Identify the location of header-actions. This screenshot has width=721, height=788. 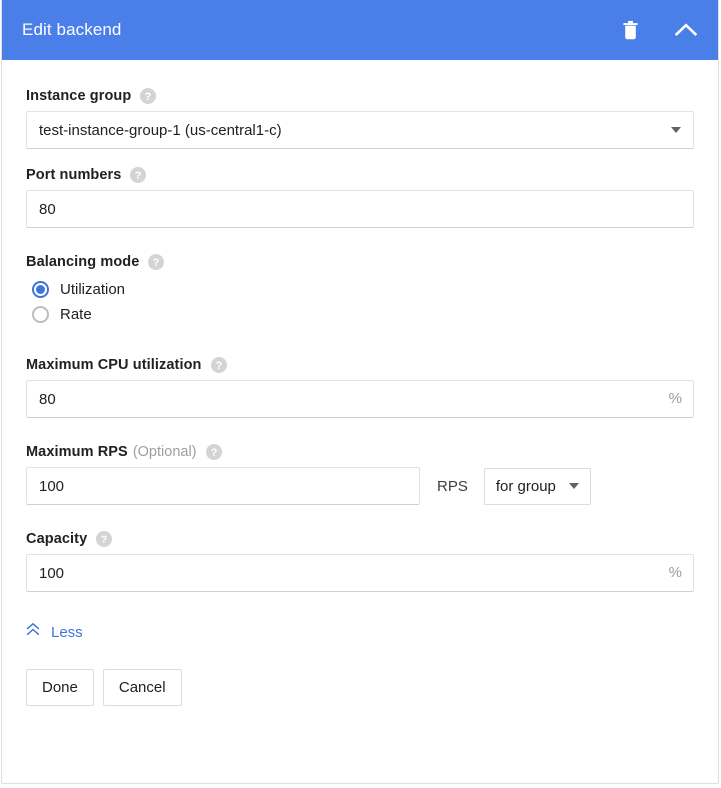
(658, 30).